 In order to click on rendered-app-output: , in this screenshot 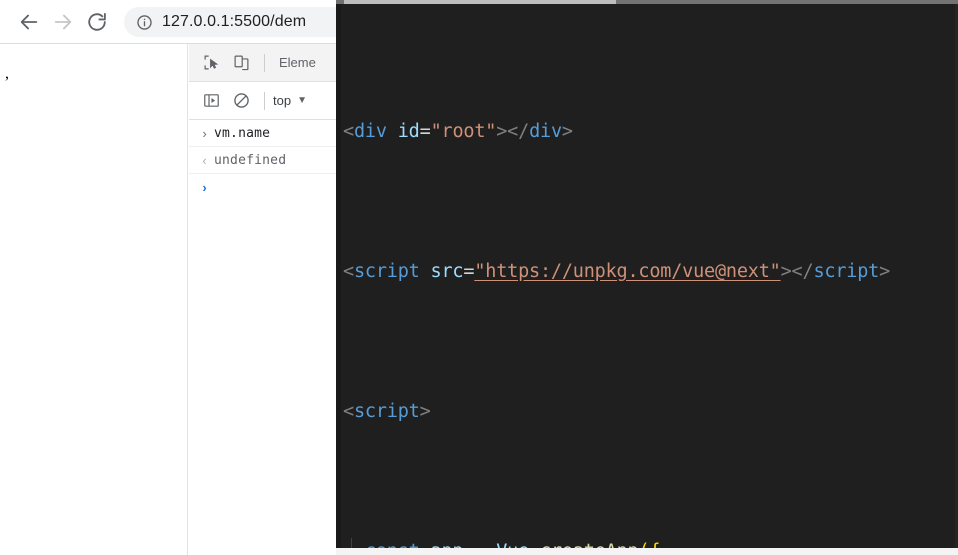, I will do `click(7, 73)`.